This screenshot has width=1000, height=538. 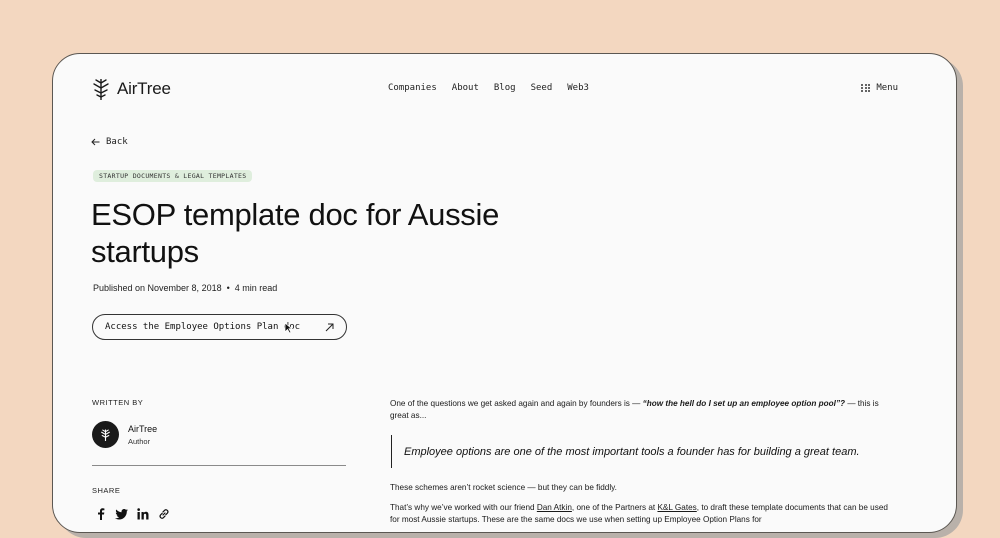 What do you see at coordinates (463, 507) in the screenshot?
I see `article-text: That’s why we’ve worked with our friend` at bounding box center [463, 507].